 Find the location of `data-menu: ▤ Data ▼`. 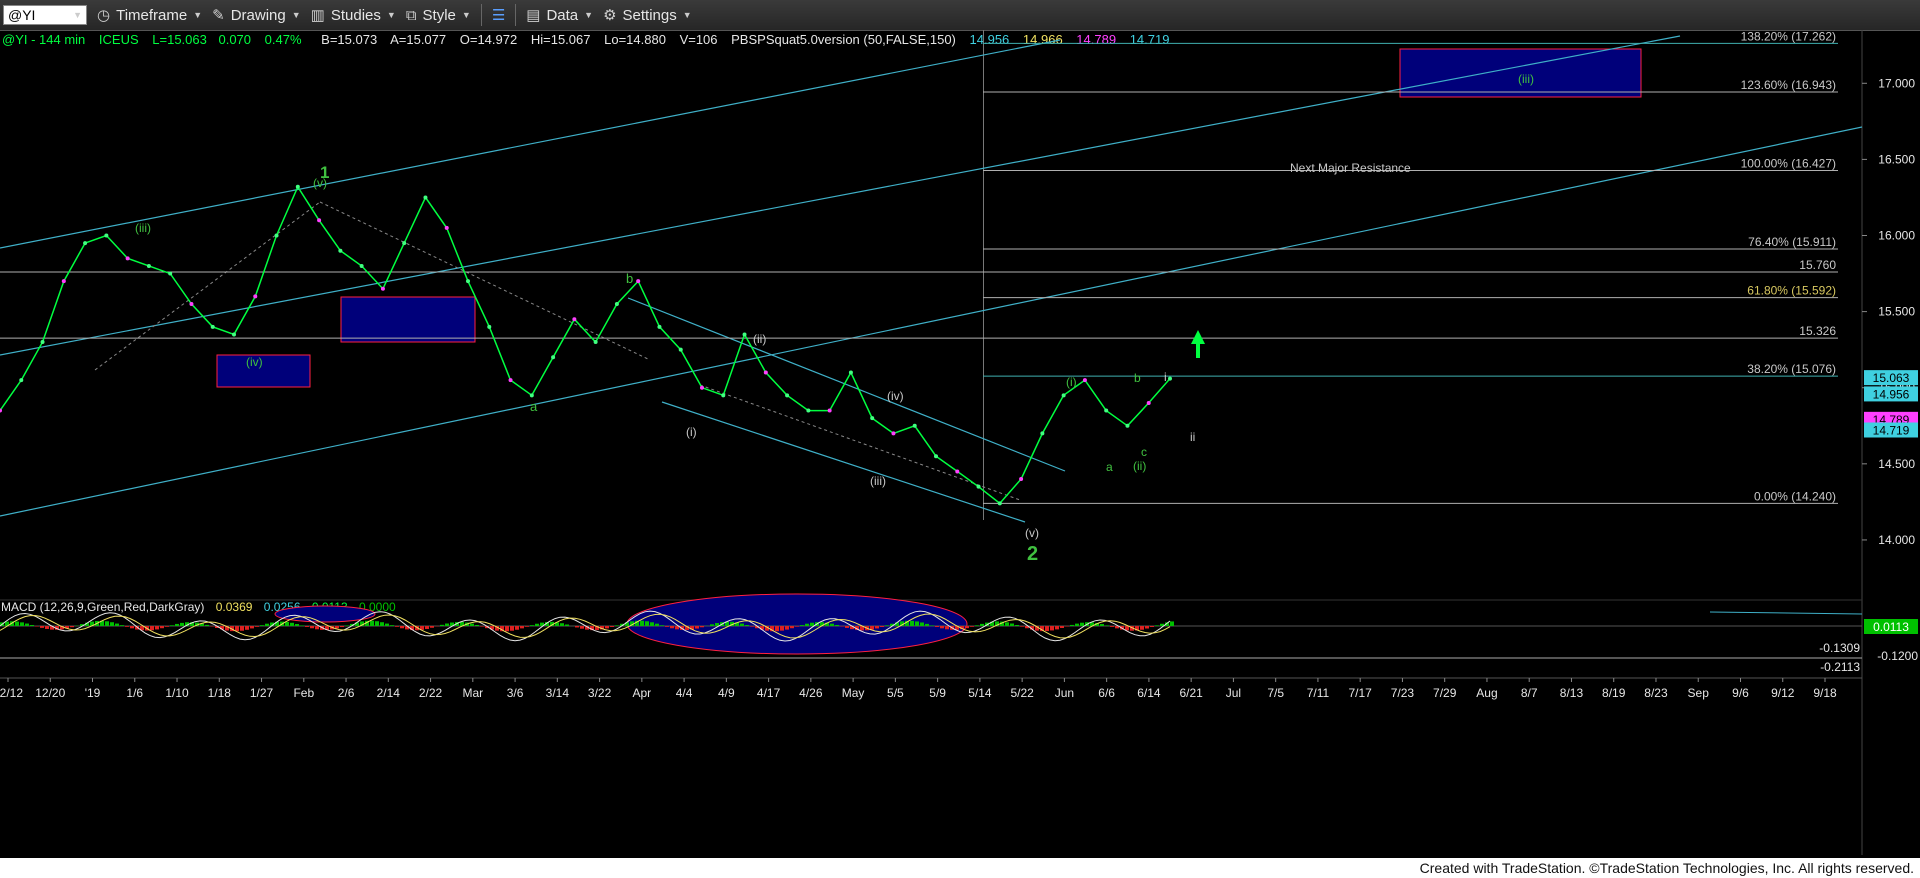

data-menu: ▤ Data ▼ is located at coordinates (559, 15).